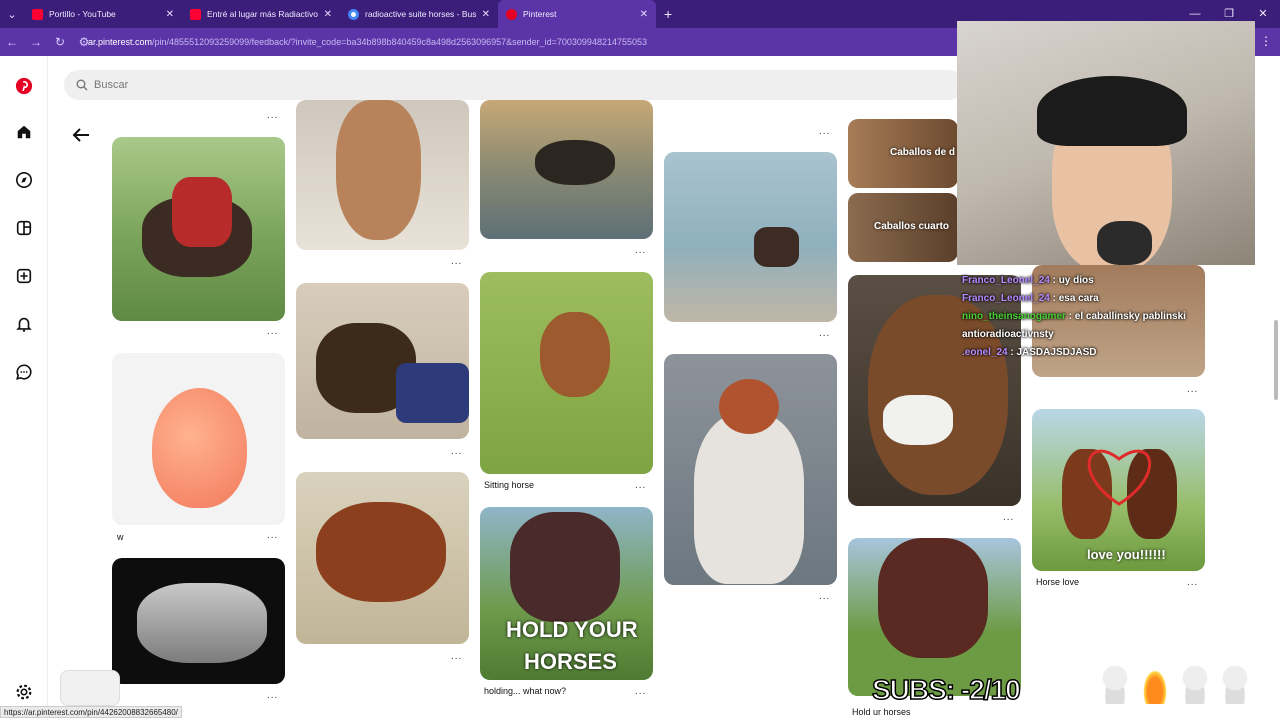 Image resolution: width=1280 pixels, height=720 pixels. Describe the element at coordinates (577, 14) in the screenshot. I see `tab-pinterest: Pinterest ✕` at that location.